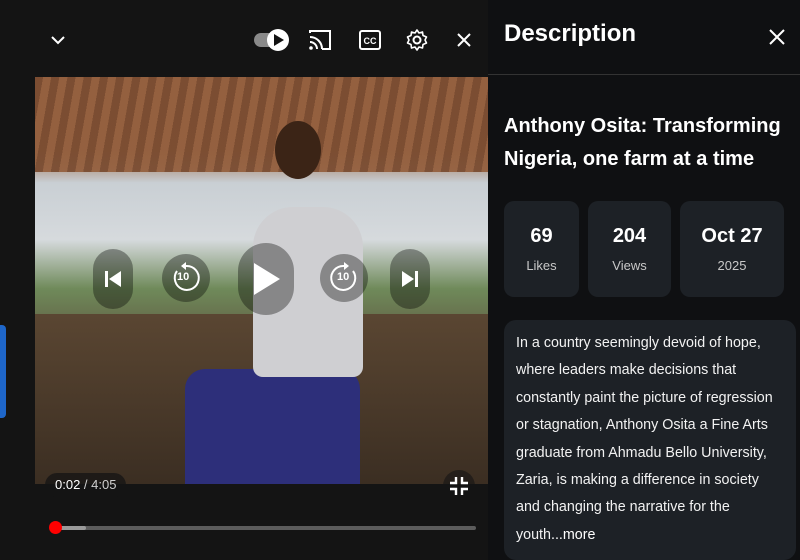  I want to click on play-button, so click(266, 279).